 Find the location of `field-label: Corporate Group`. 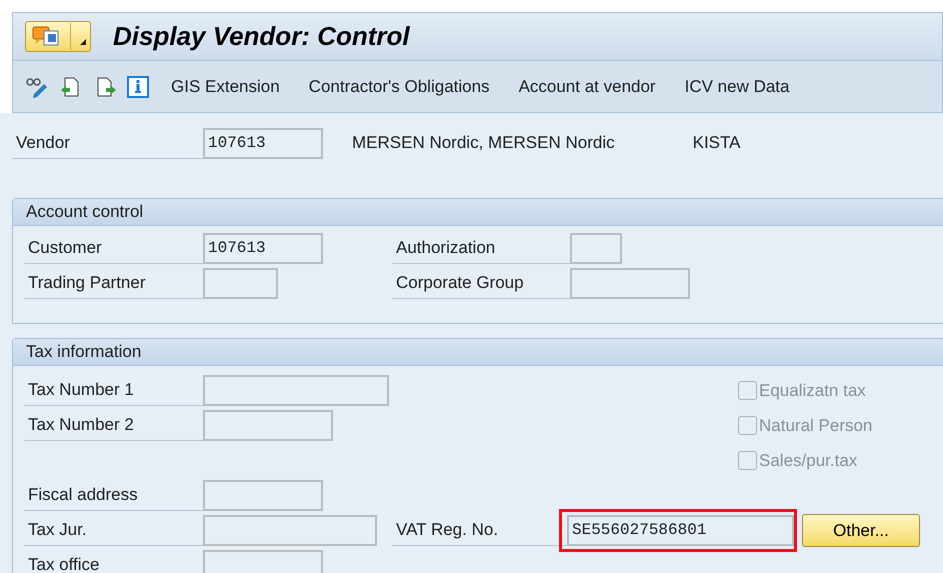

field-label: Corporate Group is located at coordinates (481, 283).